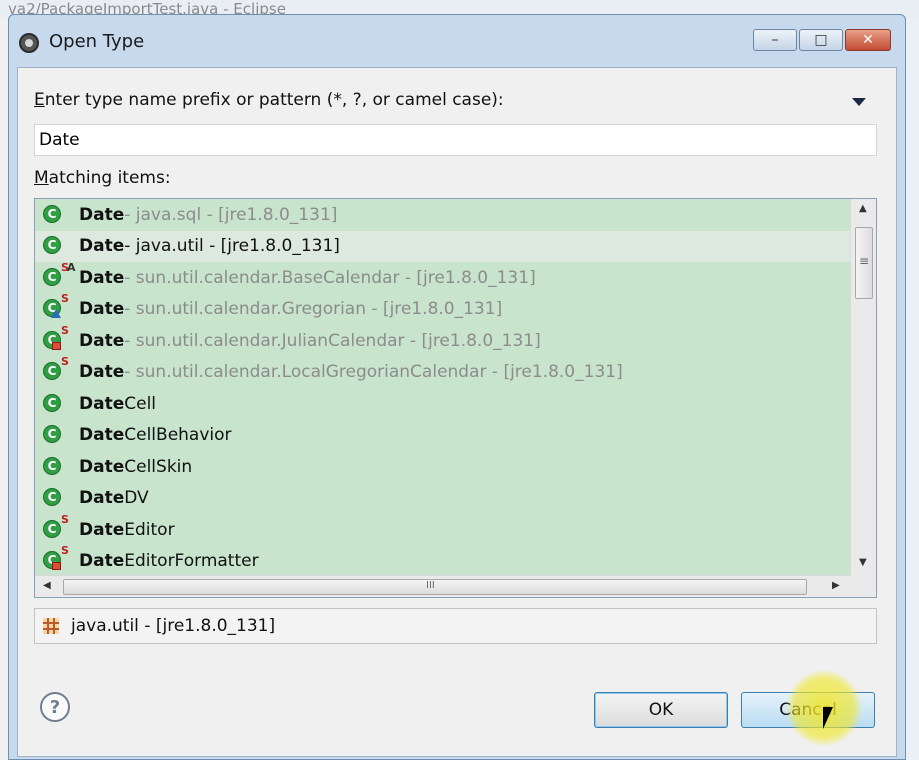 Image resolution: width=919 pixels, height=760 pixels. I want to click on scroll-up-icon: ▲, so click(863, 208).